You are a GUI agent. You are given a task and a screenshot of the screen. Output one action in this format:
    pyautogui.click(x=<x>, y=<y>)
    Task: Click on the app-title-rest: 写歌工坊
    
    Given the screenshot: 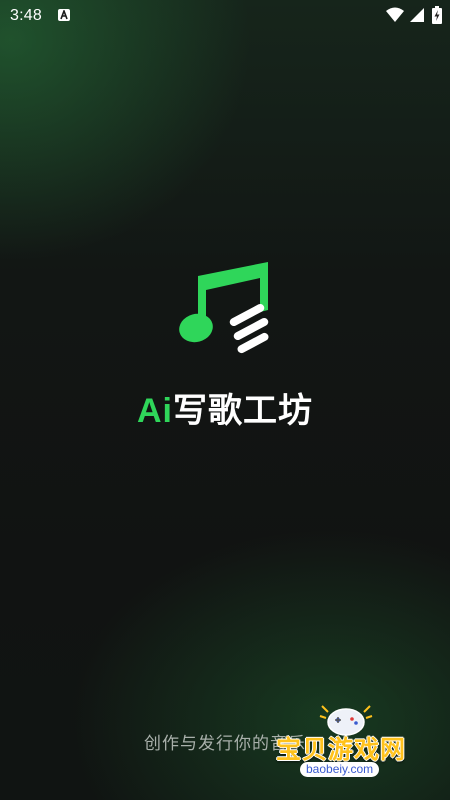 What is the action you would take?
    pyautogui.click(x=243, y=411)
    